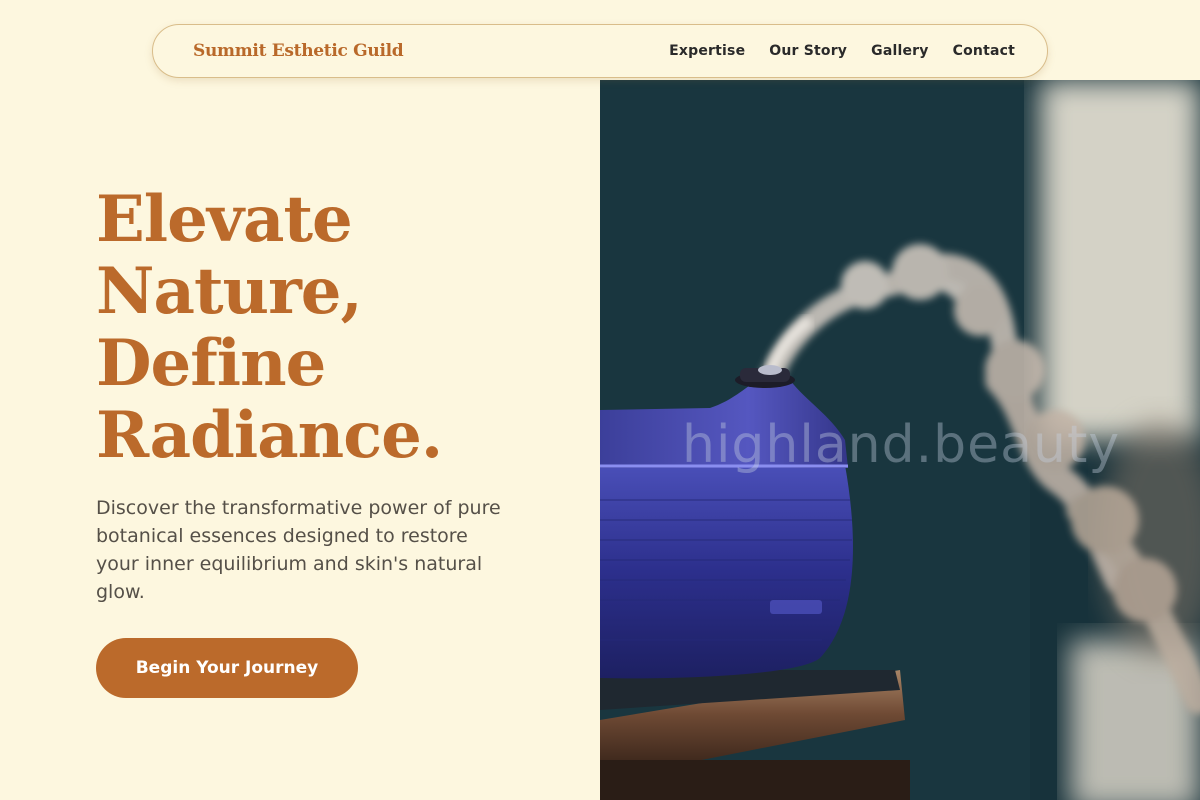  I want to click on nav-link-expertise: Expertise, so click(707, 51).